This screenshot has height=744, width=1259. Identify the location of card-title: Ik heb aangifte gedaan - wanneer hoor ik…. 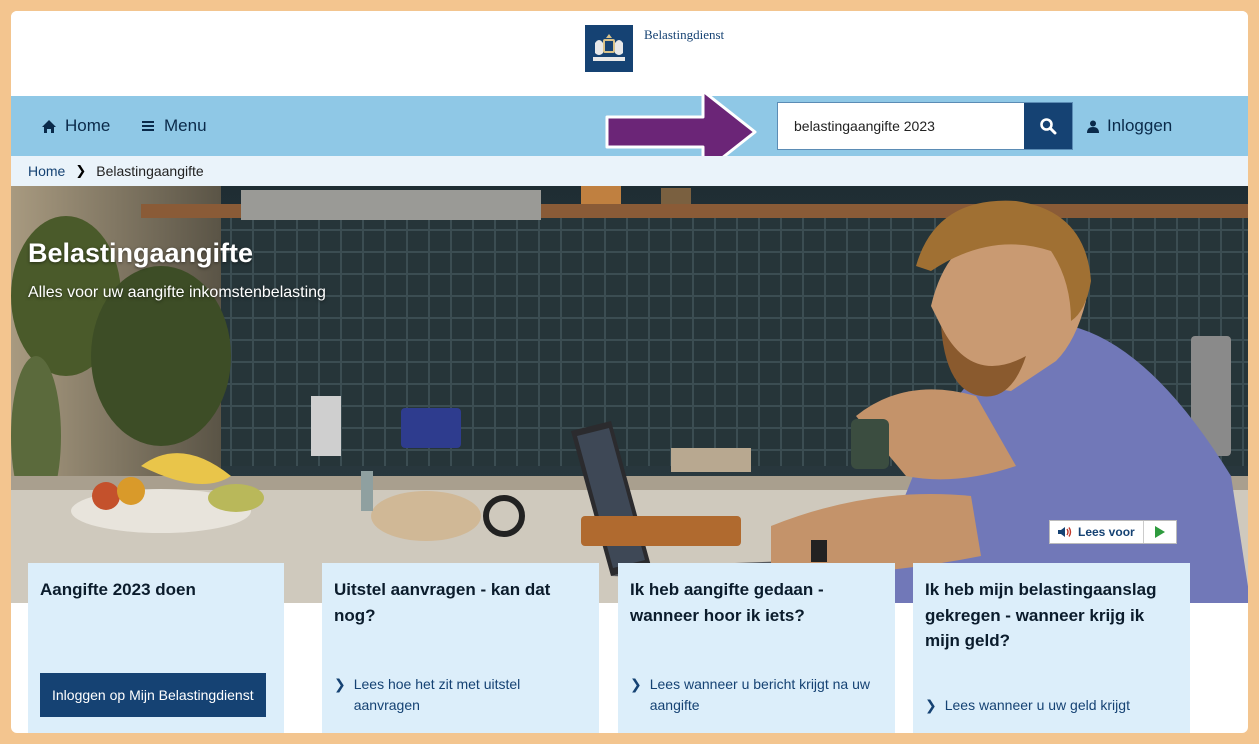
(727, 602).